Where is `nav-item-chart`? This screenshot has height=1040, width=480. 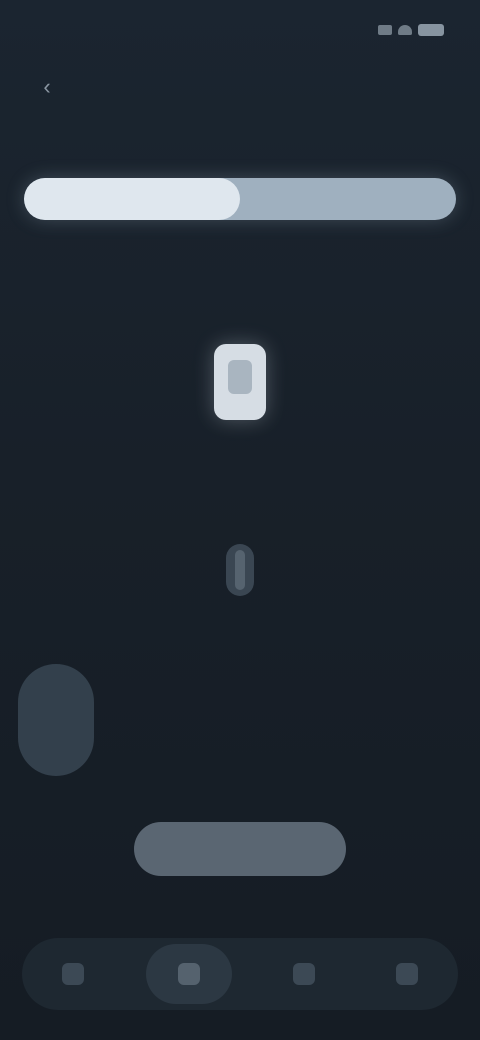
nav-item-chart is located at coordinates (304, 974).